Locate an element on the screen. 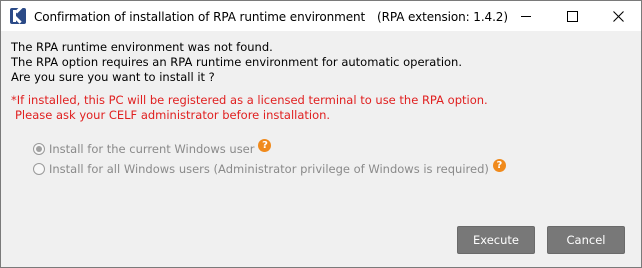 This screenshot has width=642, height=268. close-icon is located at coordinates (618, 16).